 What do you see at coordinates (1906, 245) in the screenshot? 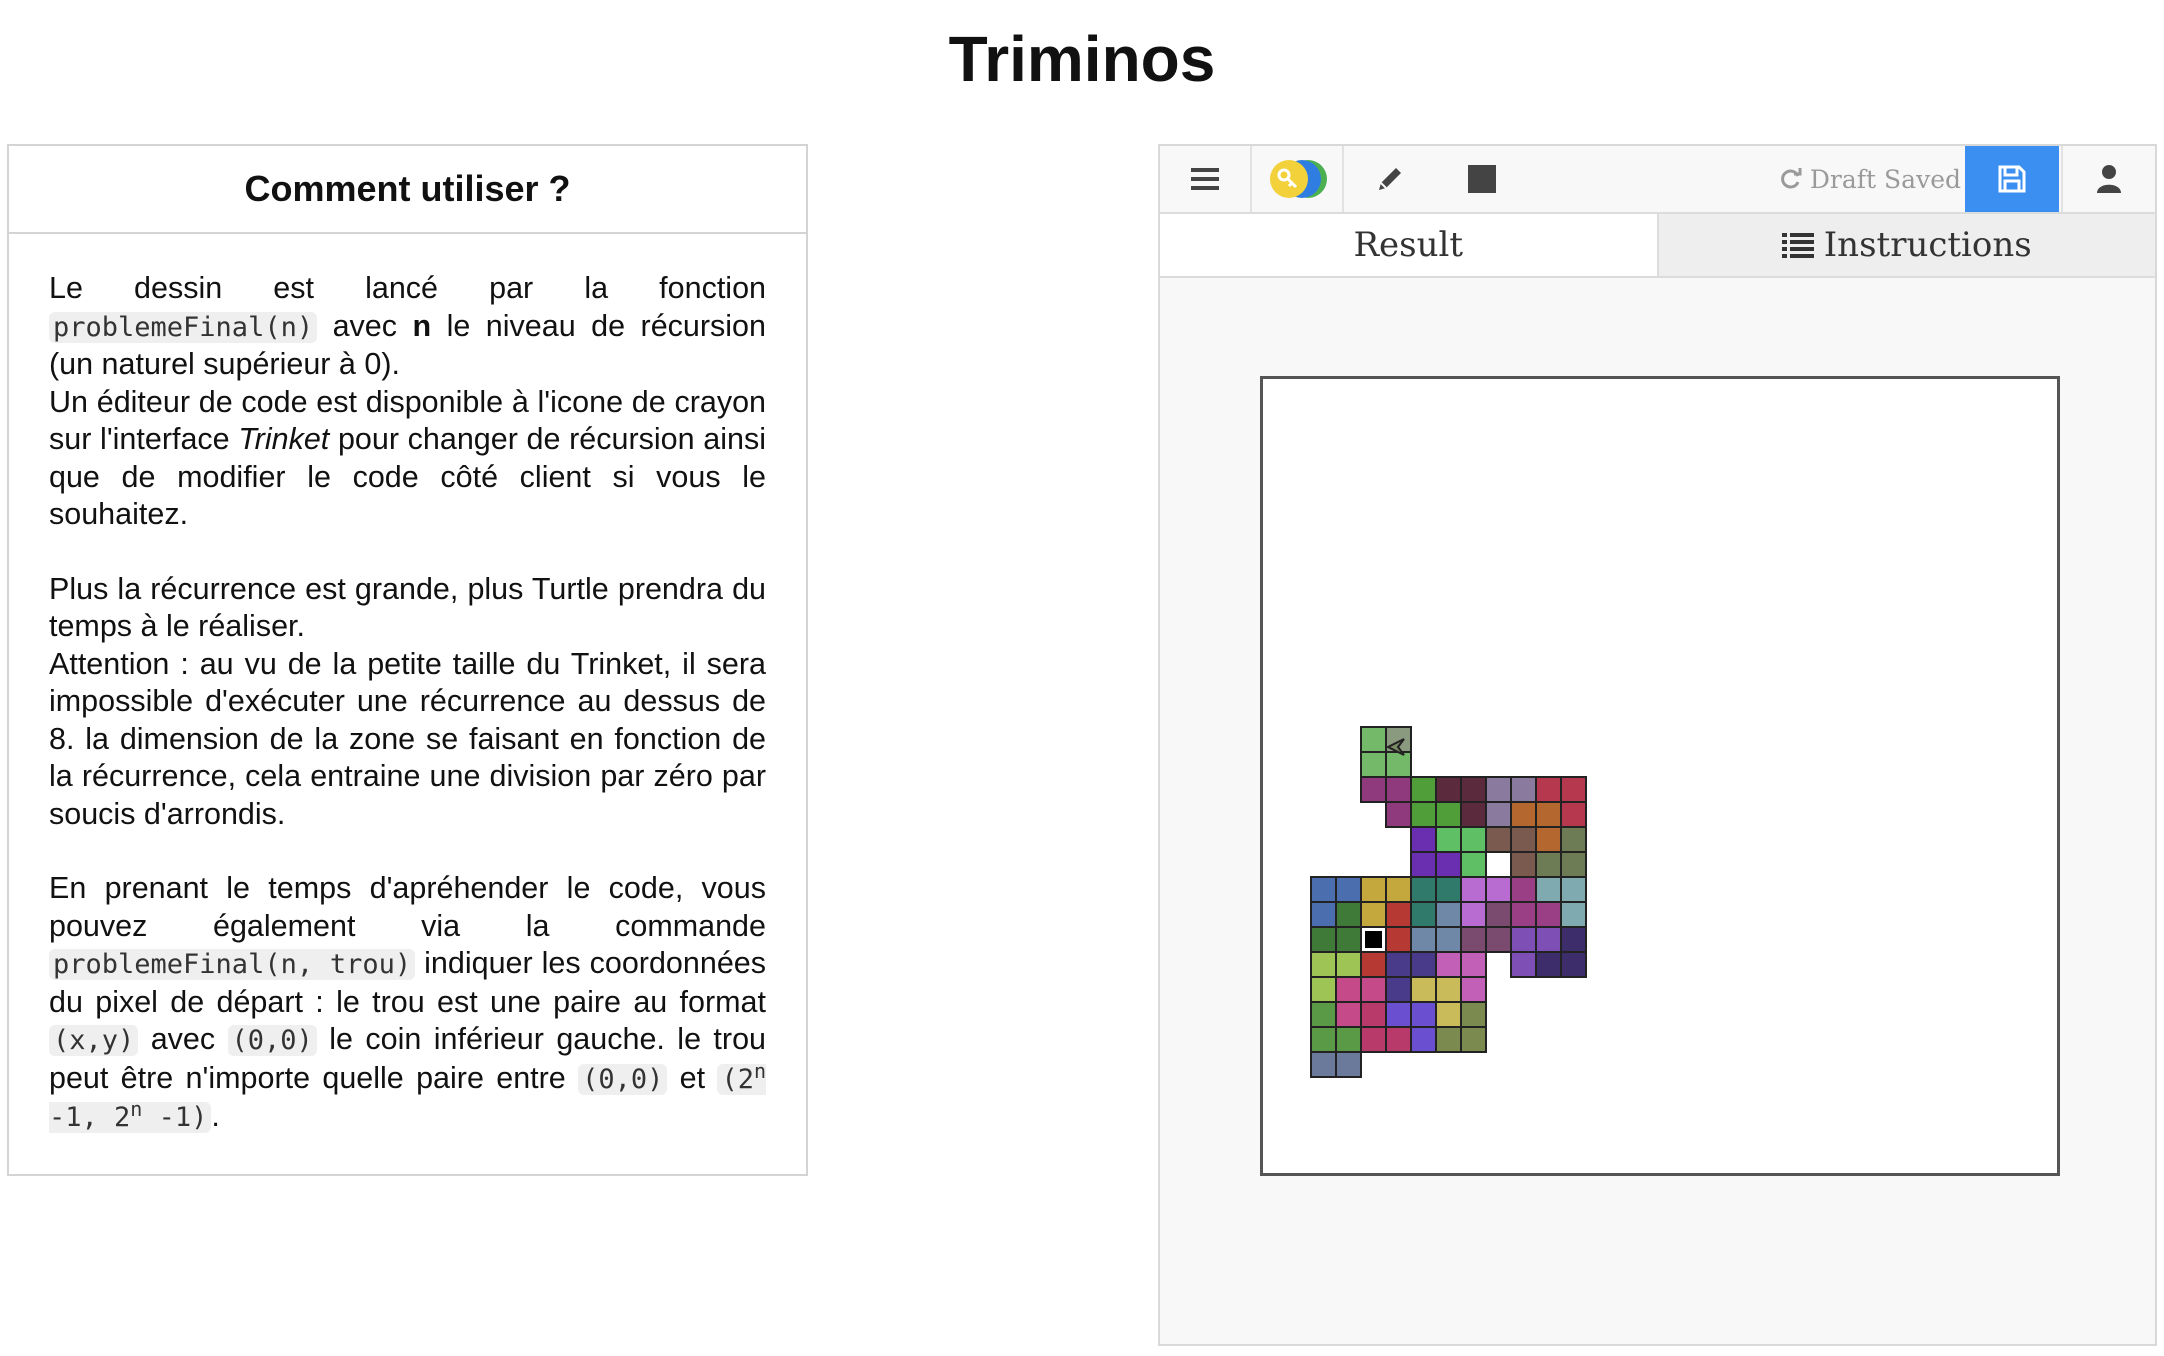
I see `tab-instructions: Instructions` at bounding box center [1906, 245].